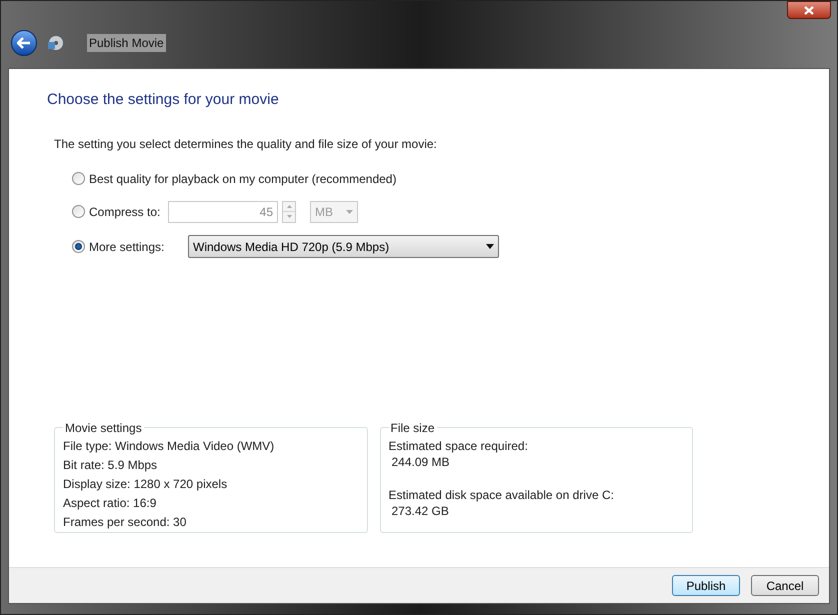 The width and height of the screenshot is (838, 615). I want to click on setting-text: File type: Windows Media Video (WMV), so click(169, 446).